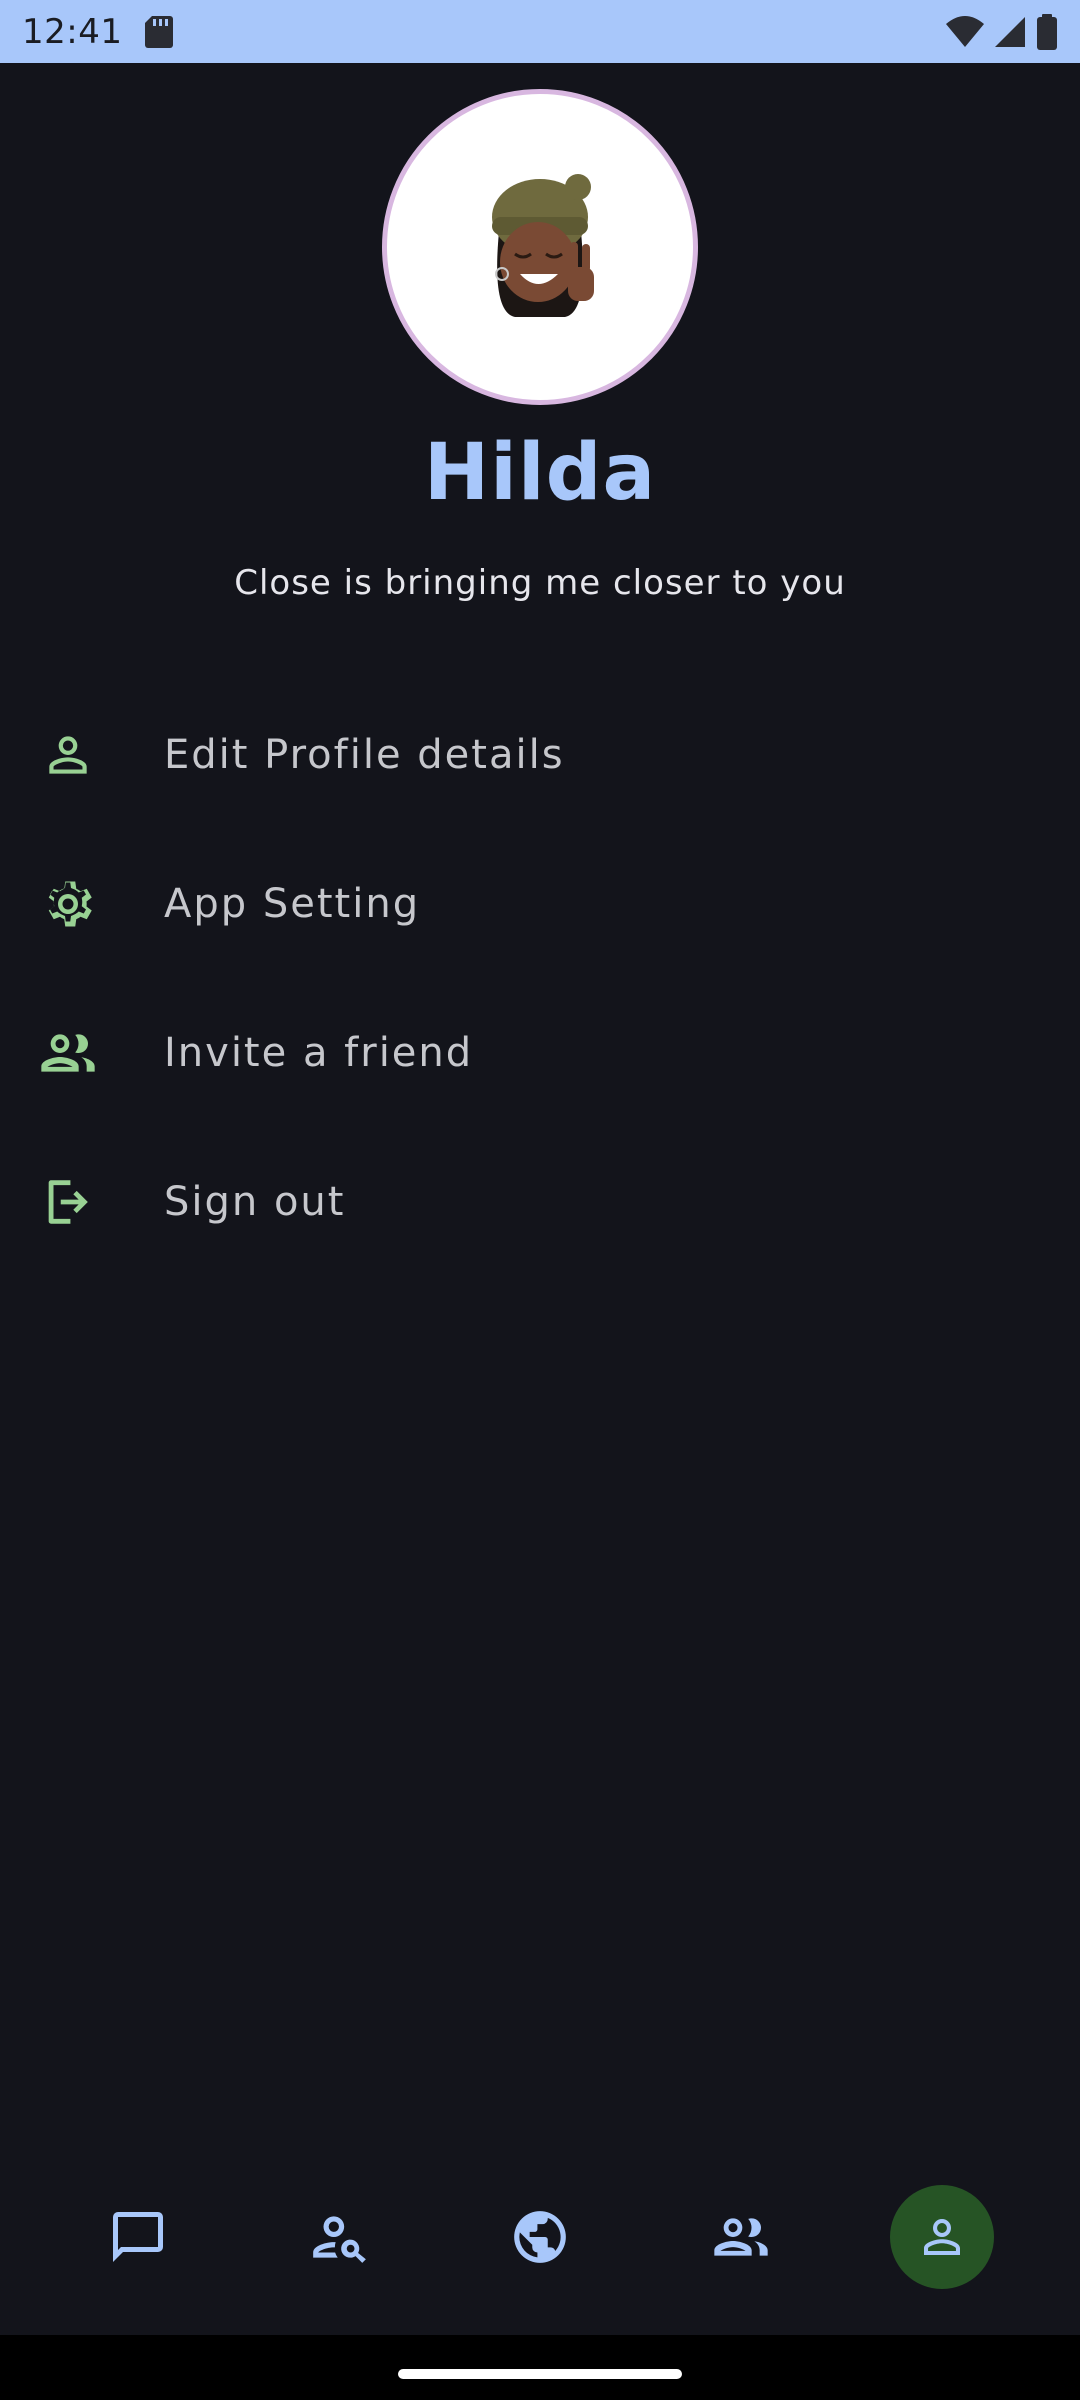 This screenshot has height=2400, width=1080. Describe the element at coordinates (255, 1201) in the screenshot. I see `menu-item-label: Sign out` at that location.